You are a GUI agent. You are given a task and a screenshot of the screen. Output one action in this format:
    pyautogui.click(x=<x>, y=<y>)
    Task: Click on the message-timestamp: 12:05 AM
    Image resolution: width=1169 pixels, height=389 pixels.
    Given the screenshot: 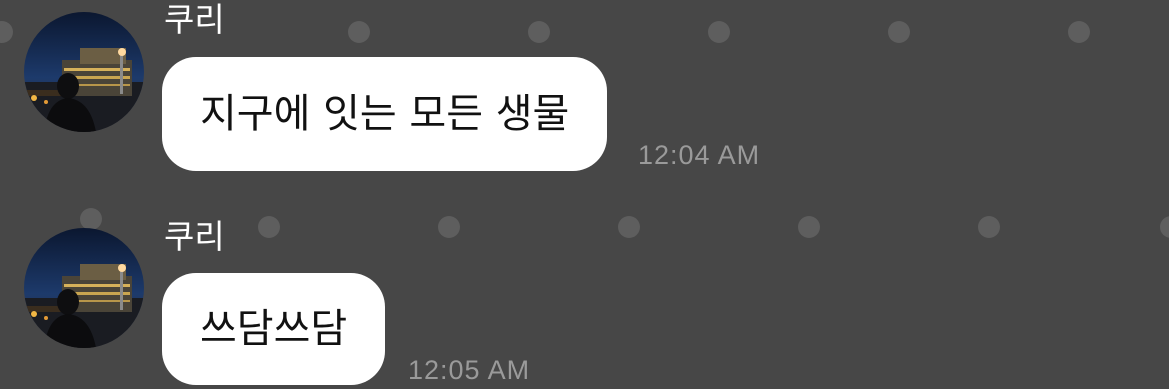 What is the action you would take?
    pyautogui.click(x=469, y=370)
    